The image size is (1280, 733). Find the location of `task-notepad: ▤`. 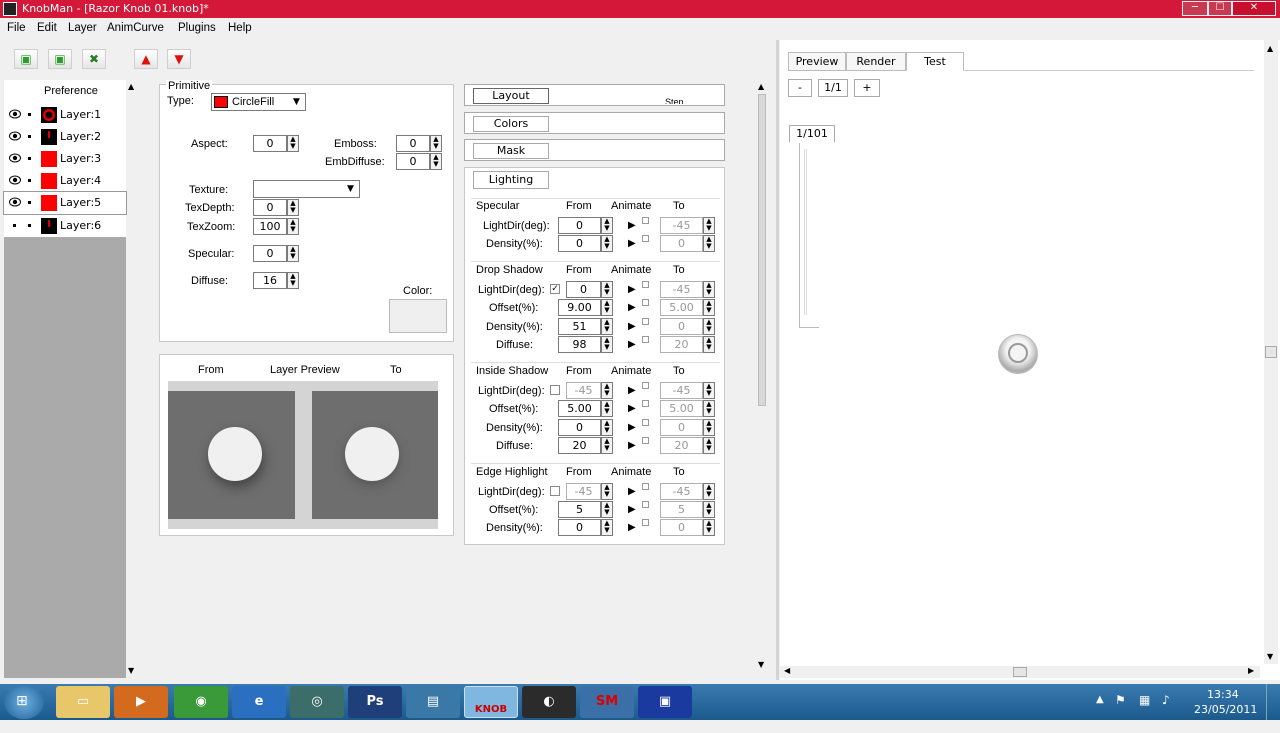

task-notepad: ▤ is located at coordinates (433, 702).